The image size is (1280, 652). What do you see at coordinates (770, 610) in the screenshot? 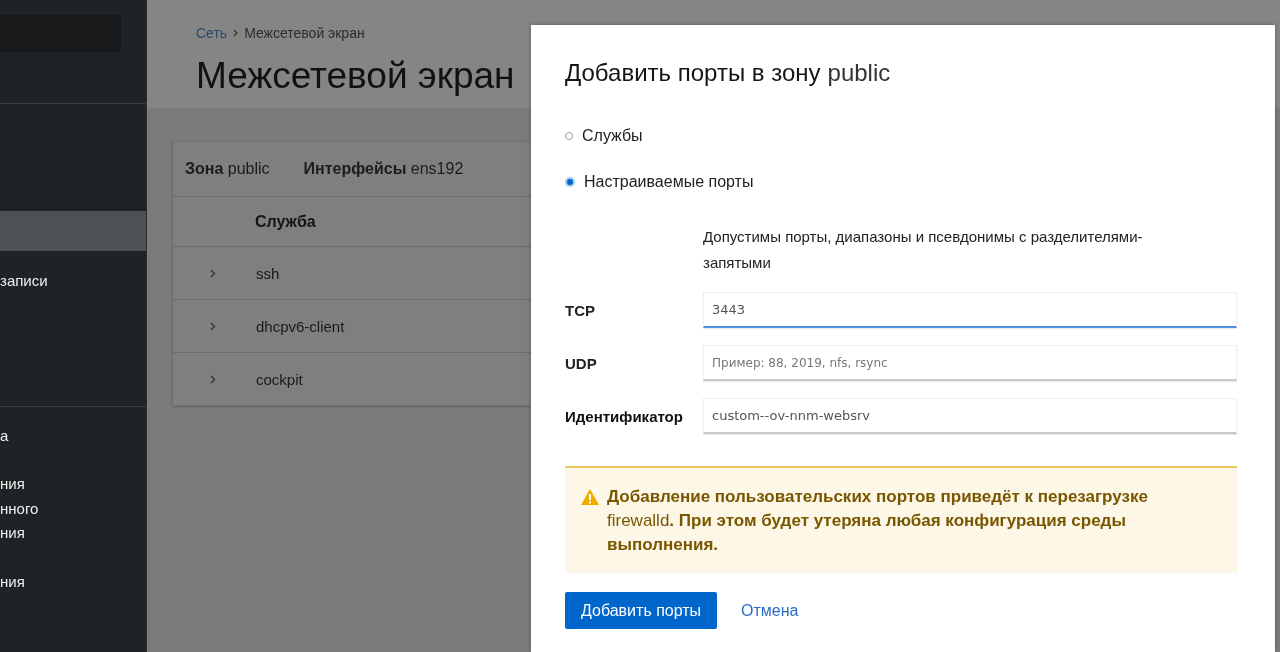
I see `cancel-link: Отмена` at bounding box center [770, 610].